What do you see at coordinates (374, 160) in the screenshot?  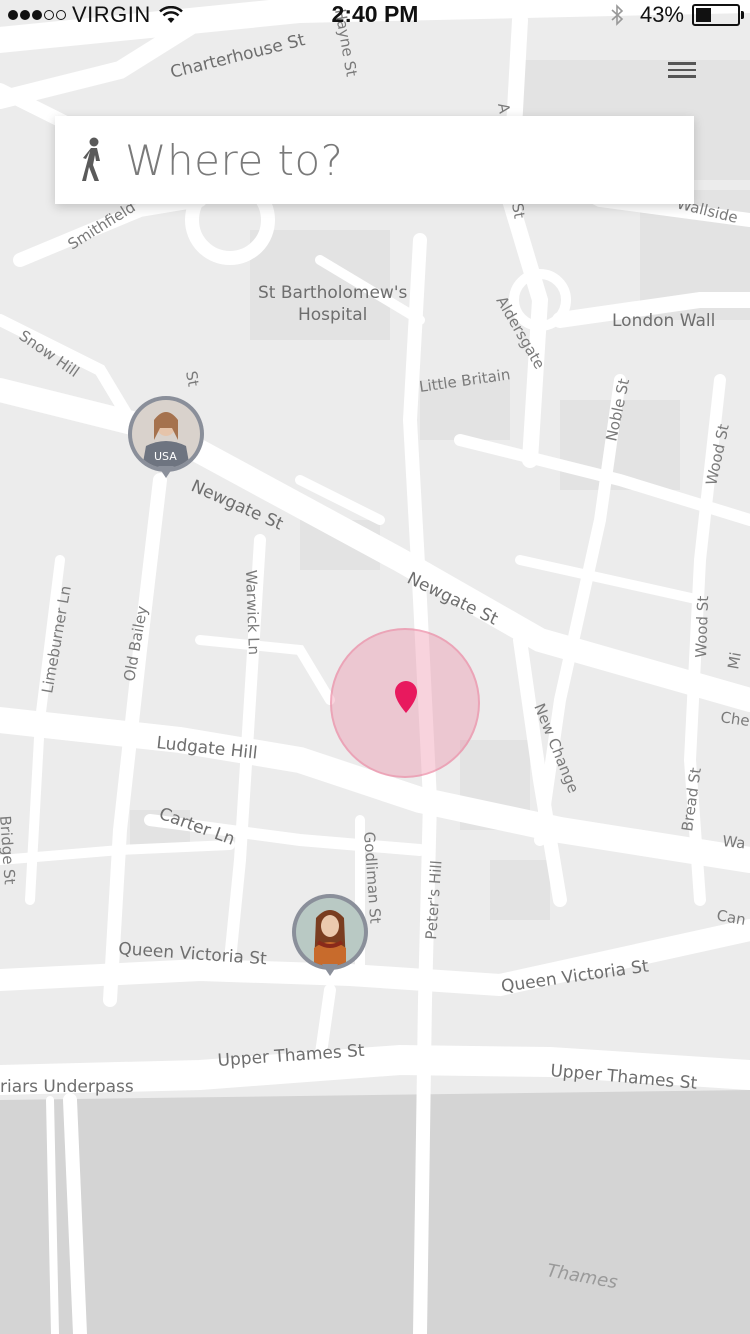 I see `destination-search-box: Where to?` at bounding box center [374, 160].